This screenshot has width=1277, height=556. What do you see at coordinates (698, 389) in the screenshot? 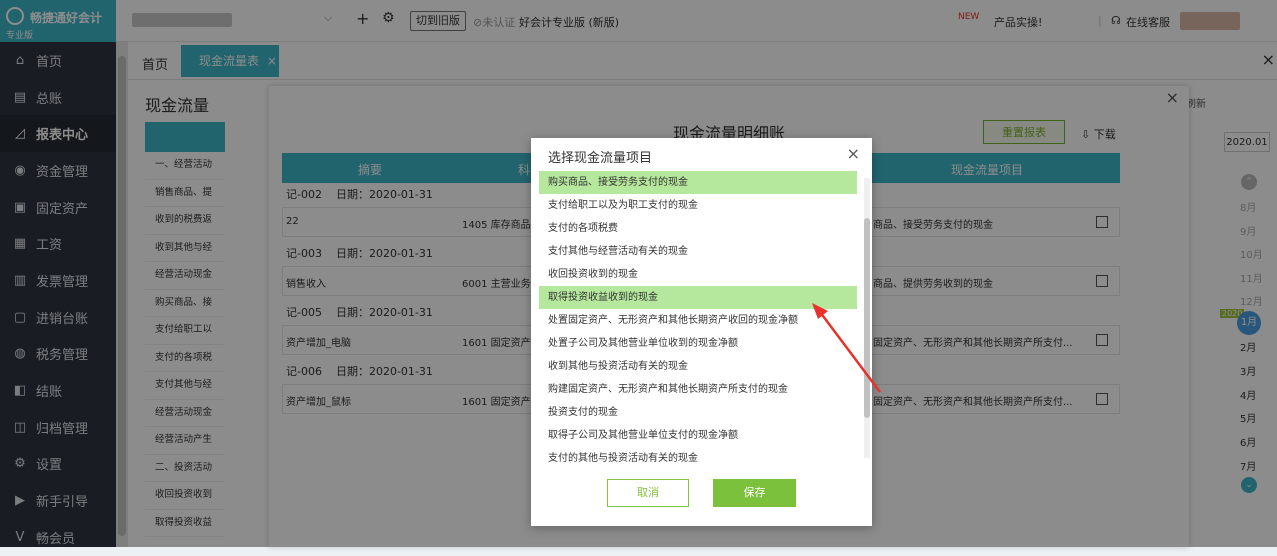
I see `cashflow-option: 购建固定资产、无形资产和其他长期资产所支付的现金` at bounding box center [698, 389].